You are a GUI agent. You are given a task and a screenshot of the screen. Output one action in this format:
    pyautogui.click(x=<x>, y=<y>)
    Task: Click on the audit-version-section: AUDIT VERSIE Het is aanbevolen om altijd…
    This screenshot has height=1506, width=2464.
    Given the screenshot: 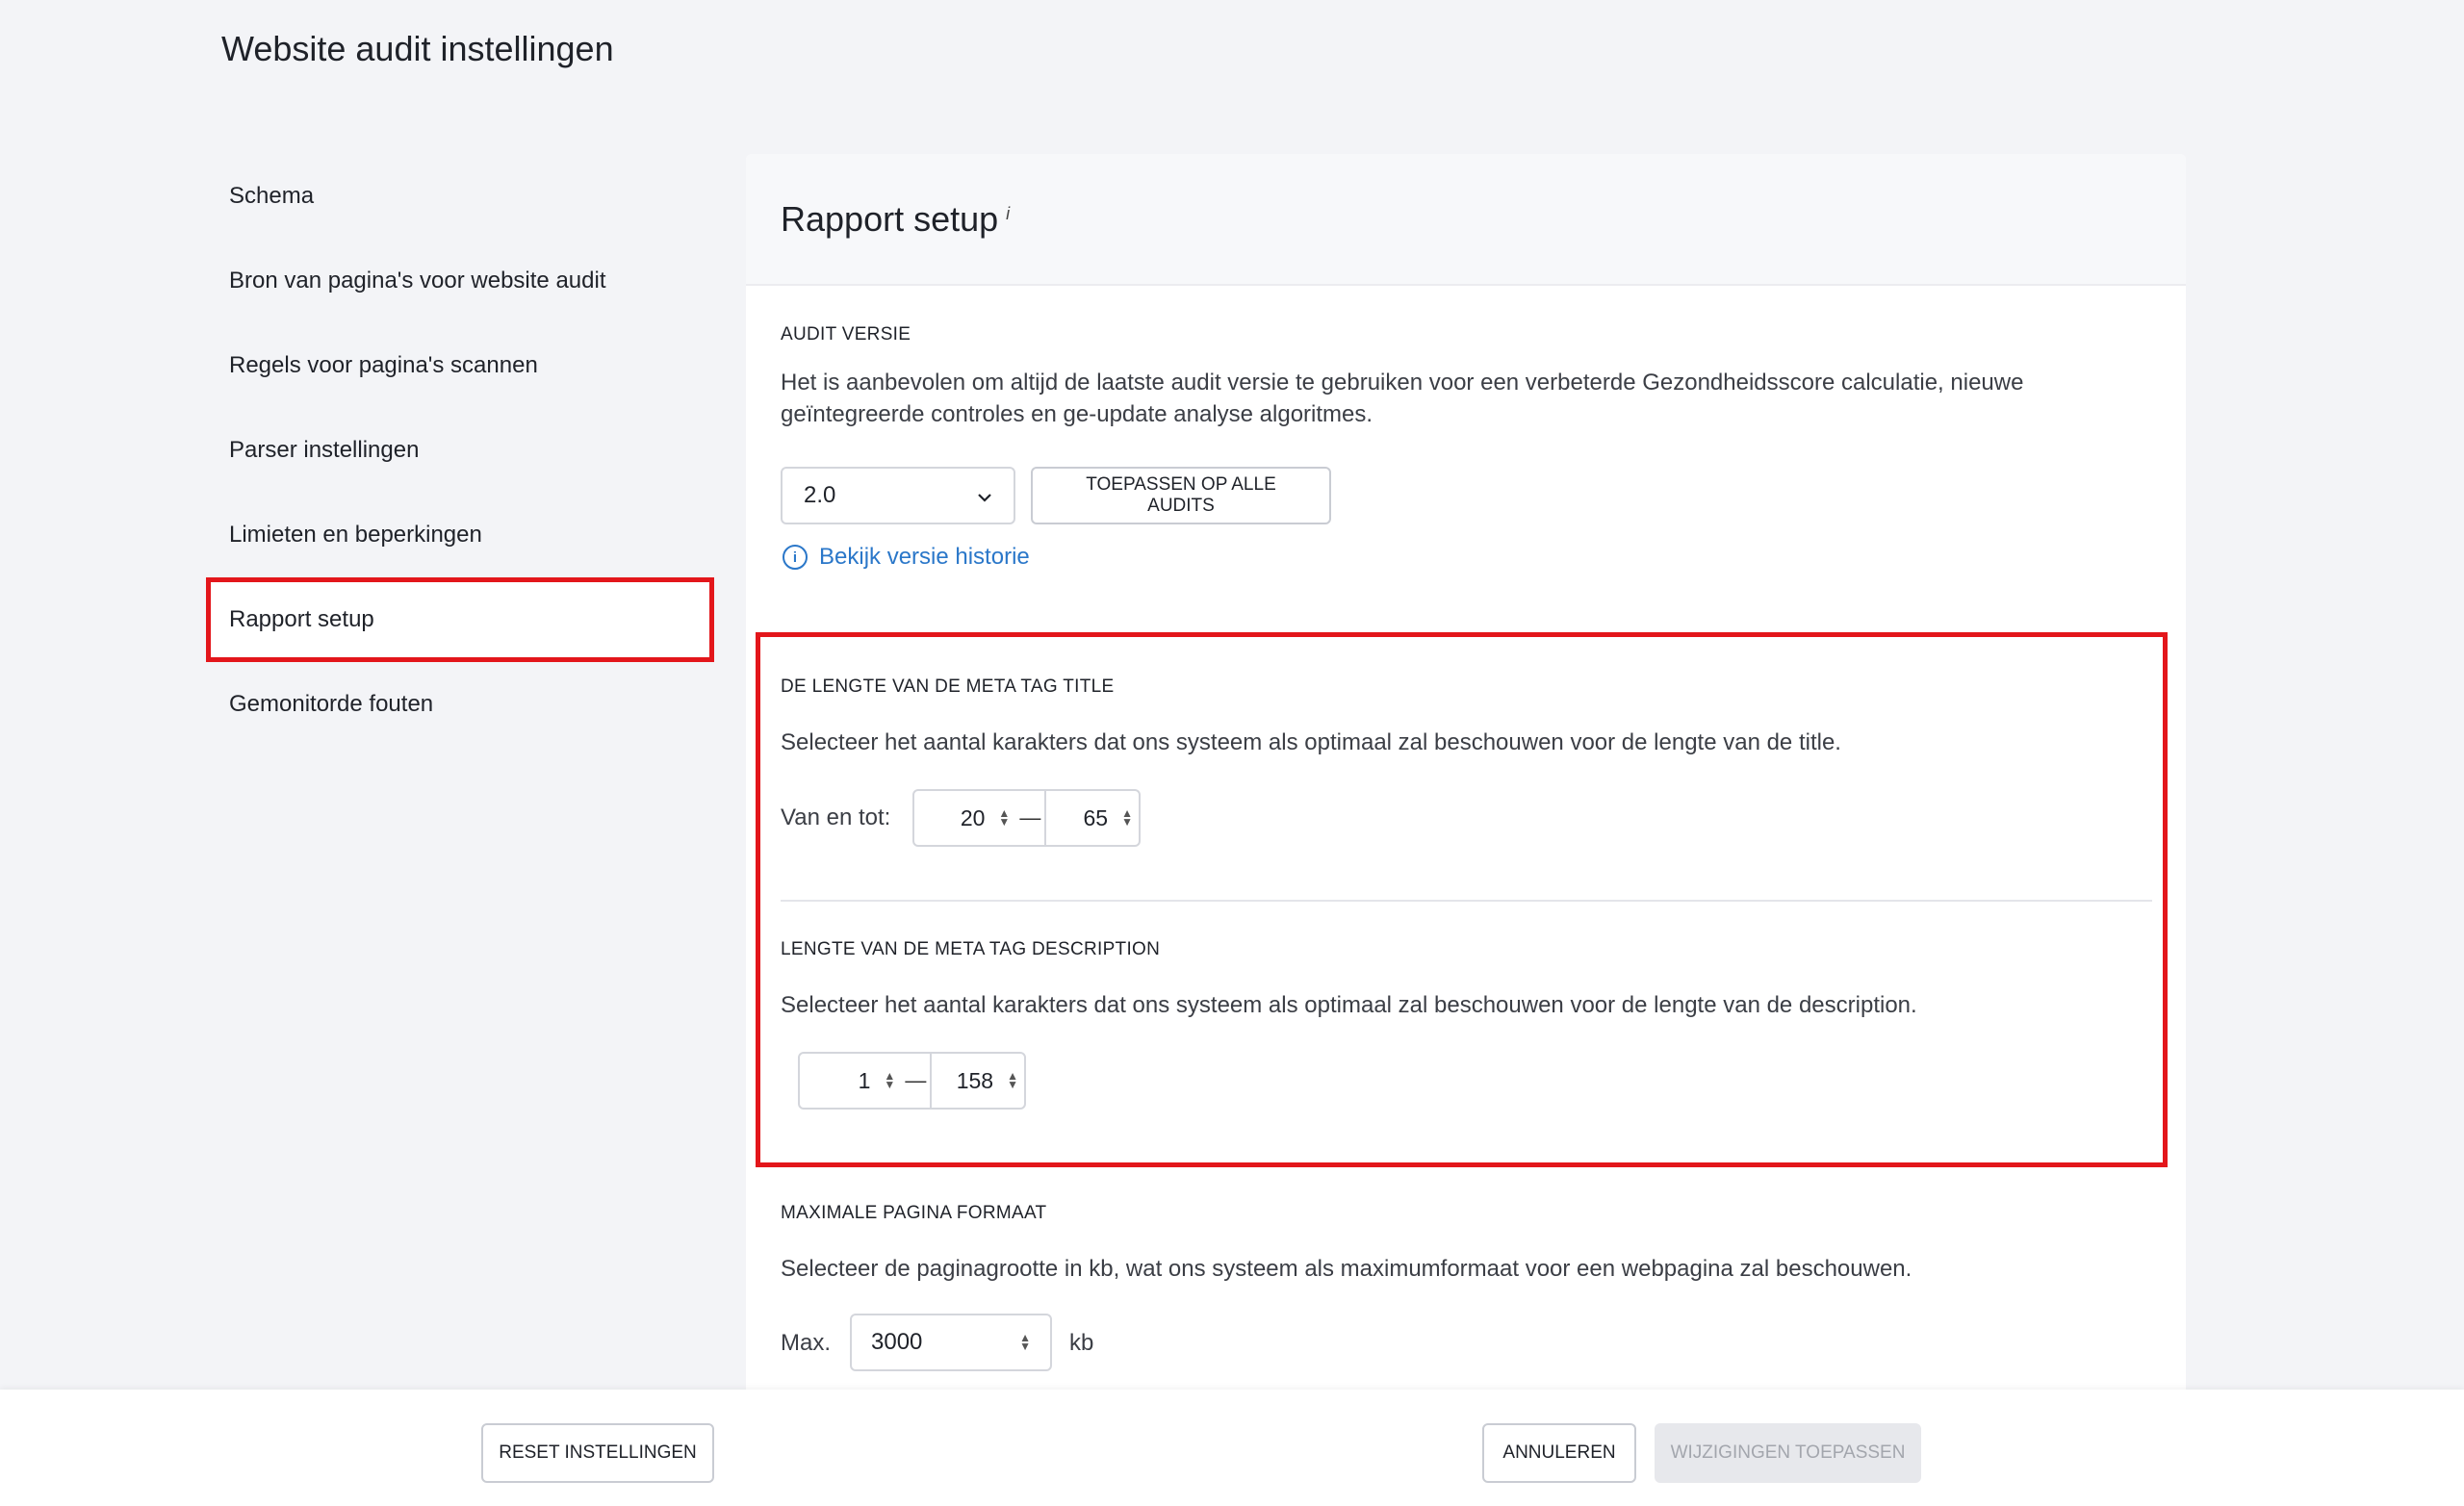 What is the action you would take?
    pyautogui.click(x=1454, y=377)
    